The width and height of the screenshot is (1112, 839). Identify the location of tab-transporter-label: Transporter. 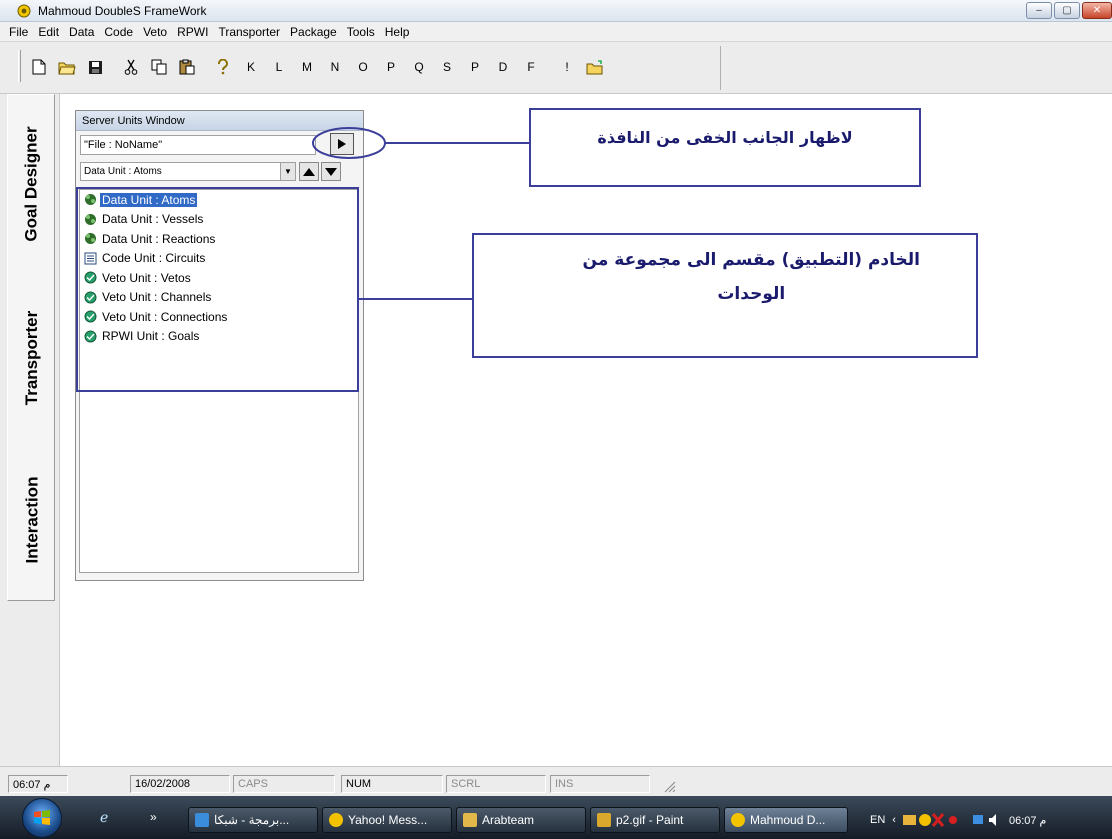
(32, 358).